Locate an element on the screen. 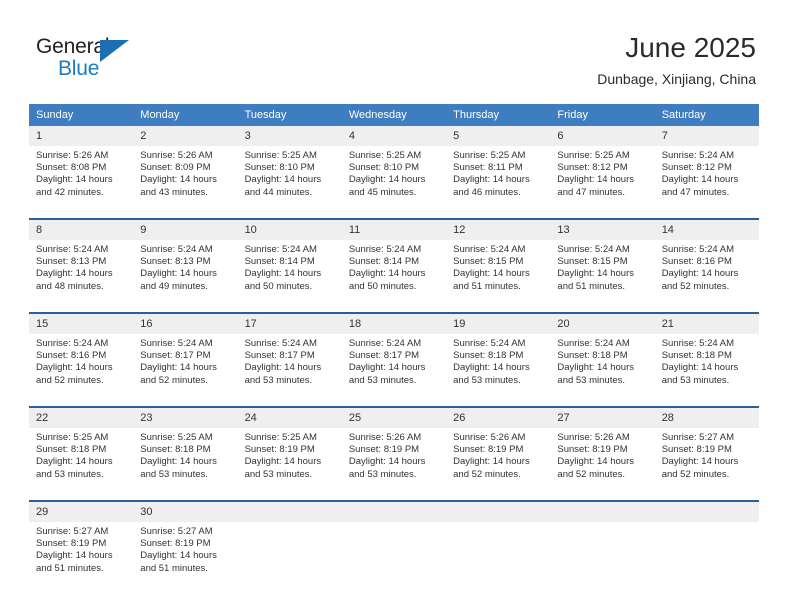 Image resolution: width=792 pixels, height=612 pixels. daylight-text-line2: and 48 minutes. is located at coordinates (70, 286).